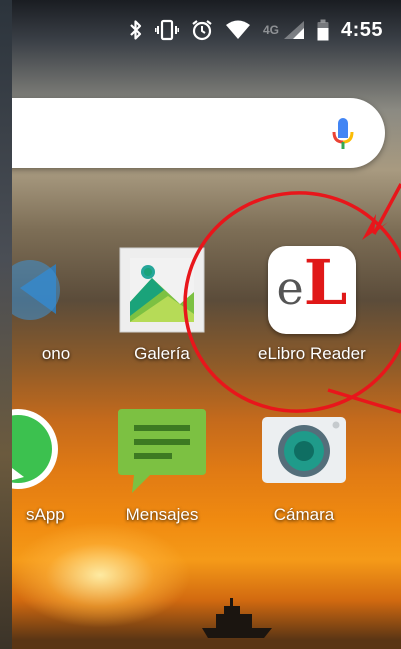  What do you see at coordinates (43, 290) in the screenshot?
I see `phone-icon` at bounding box center [43, 290].